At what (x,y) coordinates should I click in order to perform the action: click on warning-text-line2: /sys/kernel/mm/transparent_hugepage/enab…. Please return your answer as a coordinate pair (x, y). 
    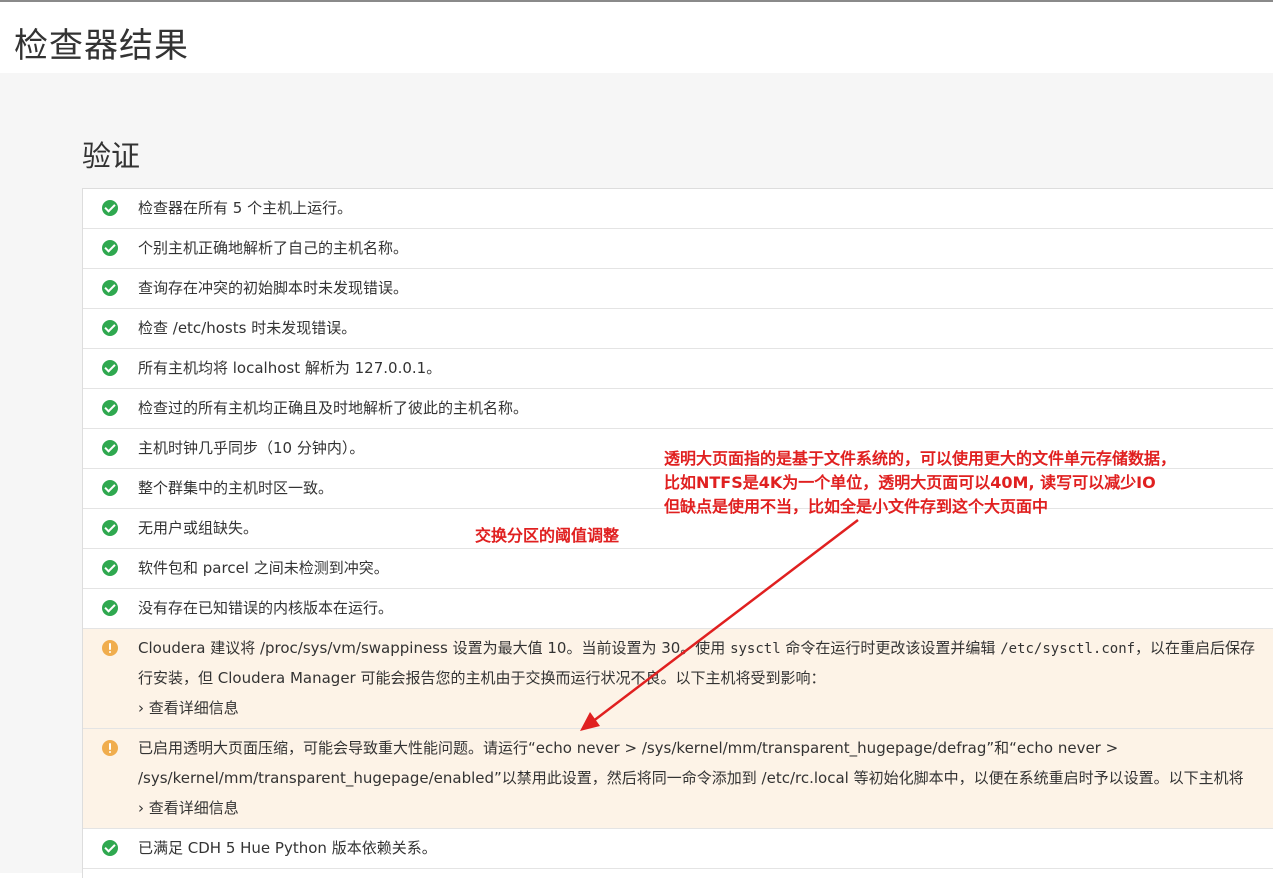
    Looking at the image, I should click on (691, 778).